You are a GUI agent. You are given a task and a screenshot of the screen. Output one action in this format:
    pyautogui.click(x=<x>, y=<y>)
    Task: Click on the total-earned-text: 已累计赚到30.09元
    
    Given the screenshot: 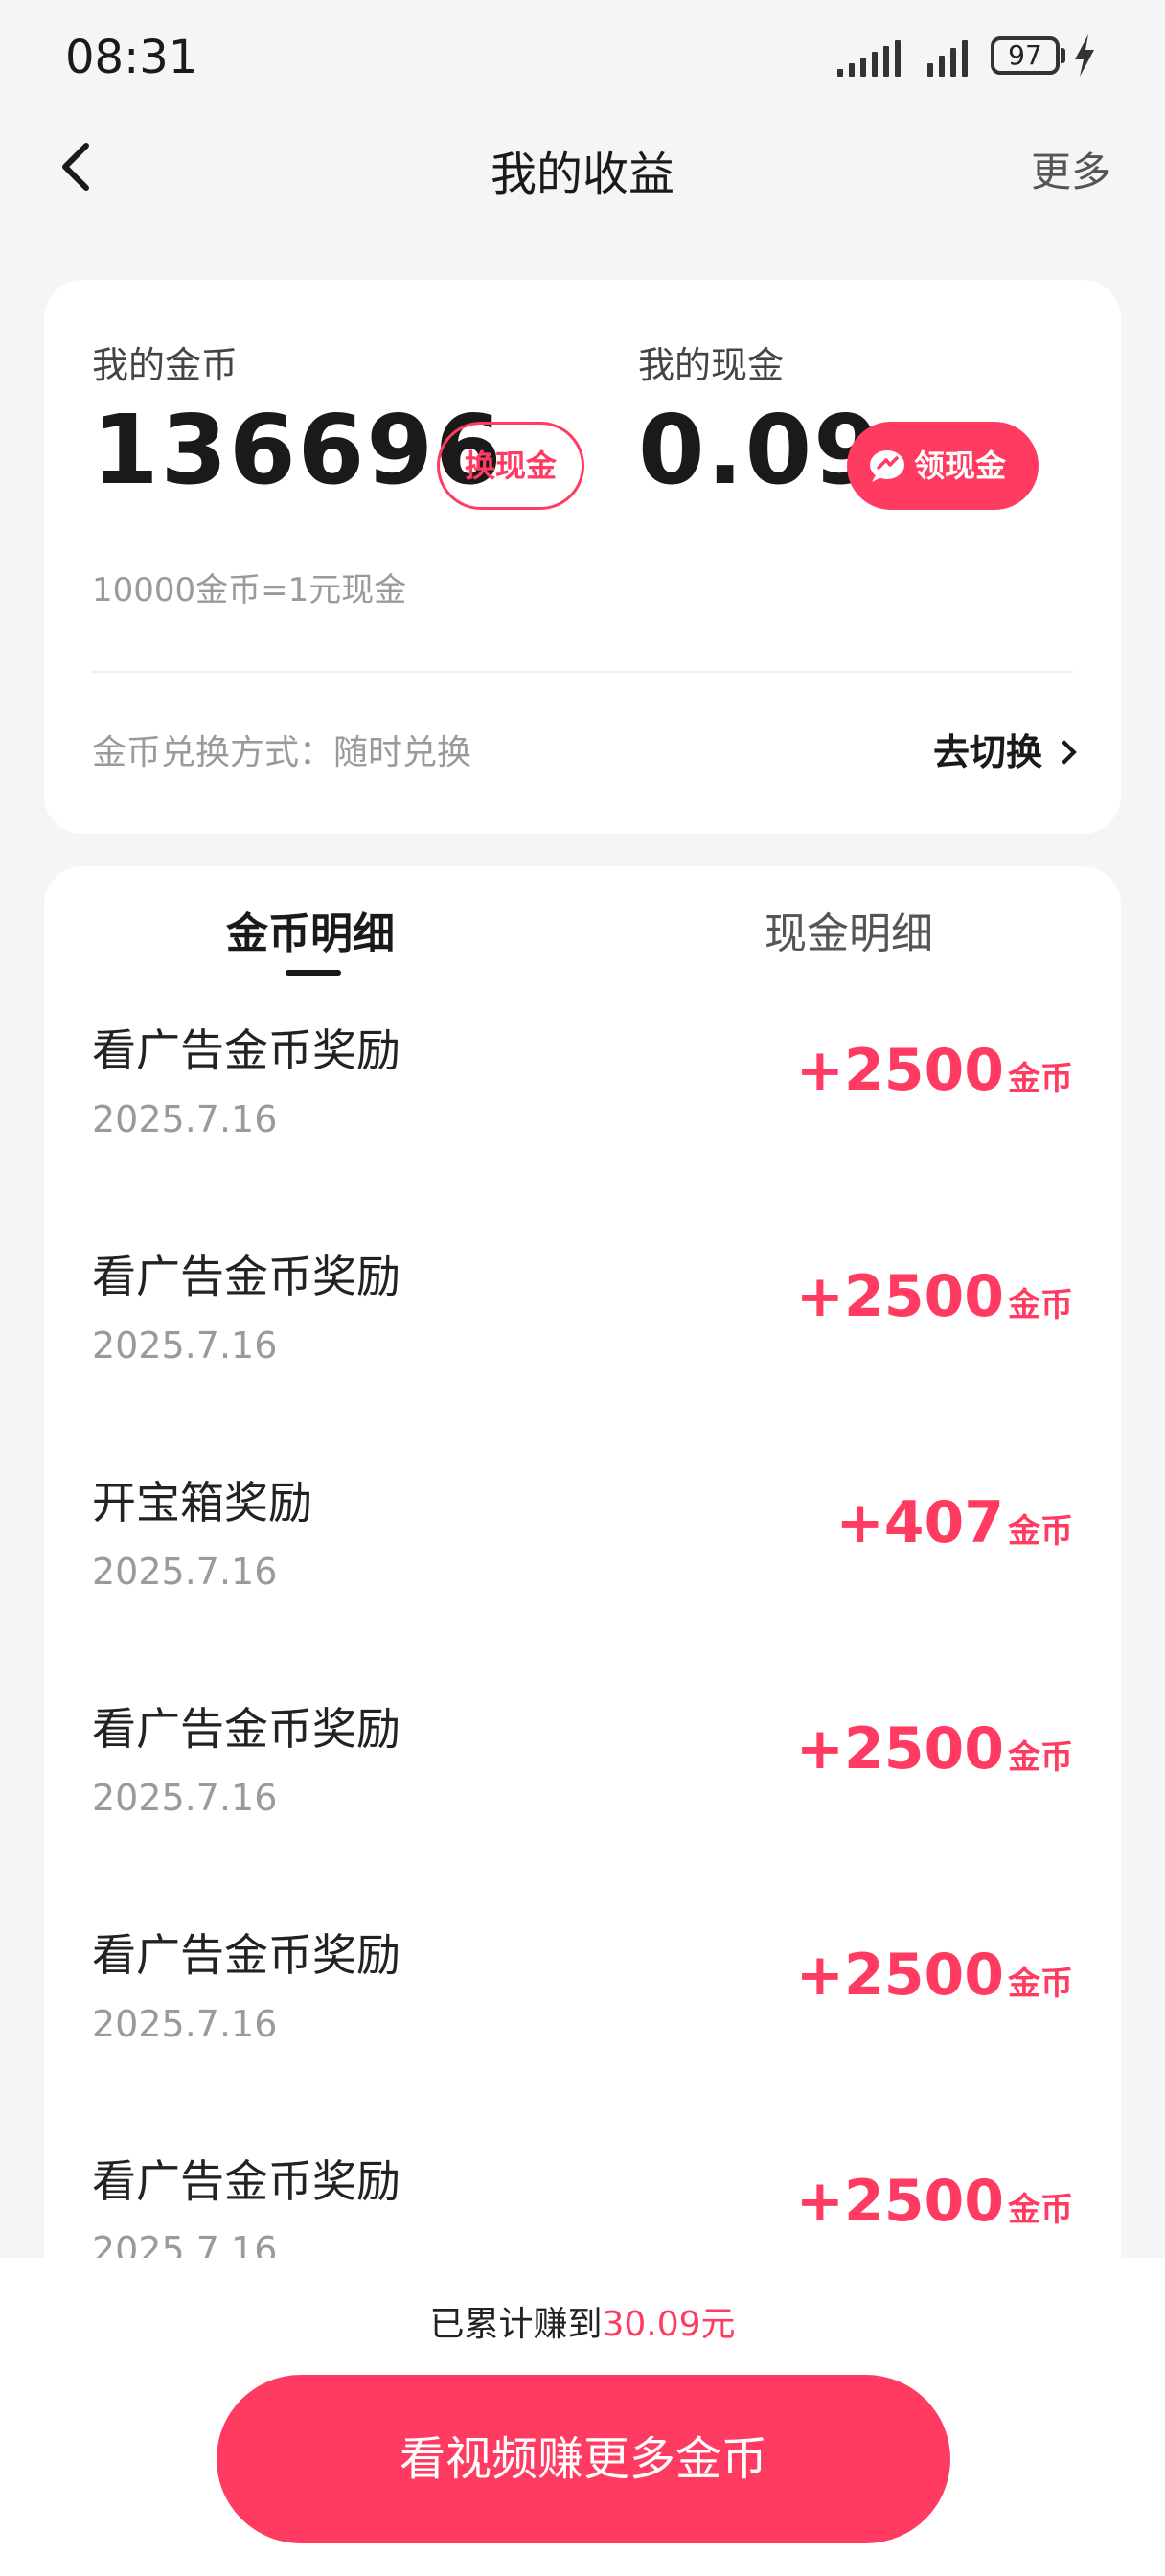 What is the action you would take?
    pyautogui.click(x=582, y=2321)
    